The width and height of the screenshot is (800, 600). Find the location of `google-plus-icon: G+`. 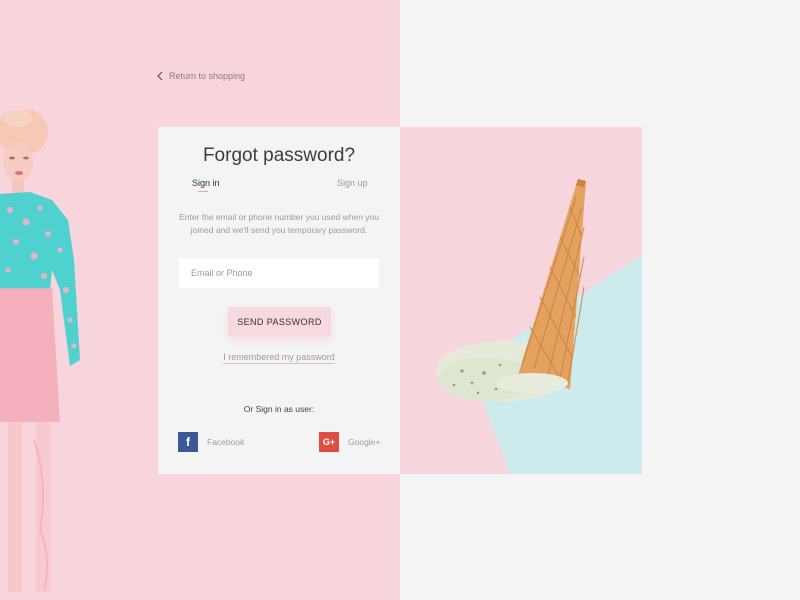

google-plus-icon: G+ is located at coordinates (329, 442).